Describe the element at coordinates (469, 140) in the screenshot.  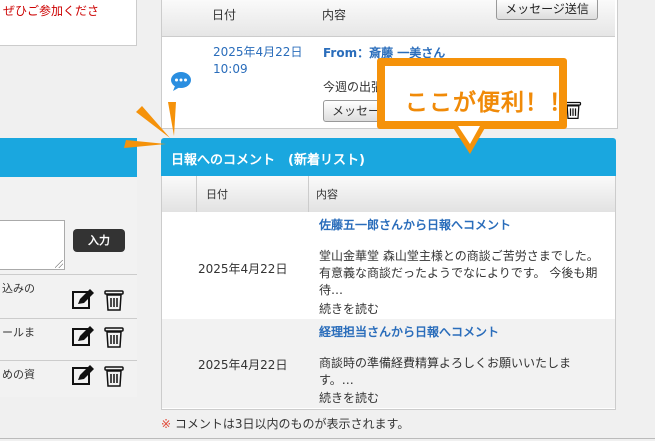
I see `callout-pointer-icon` at that location.